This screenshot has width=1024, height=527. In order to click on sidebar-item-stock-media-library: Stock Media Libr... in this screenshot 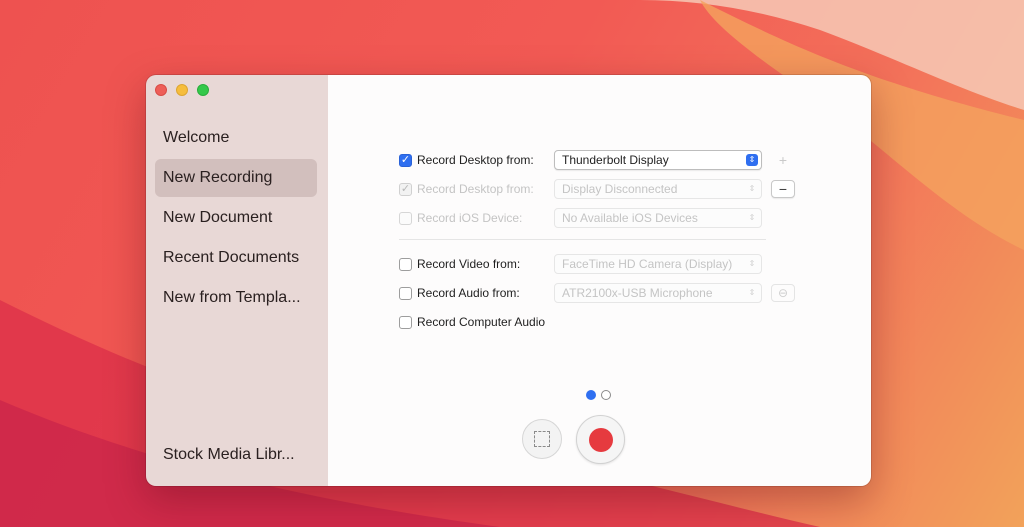, I will do `click(229, 455)`.